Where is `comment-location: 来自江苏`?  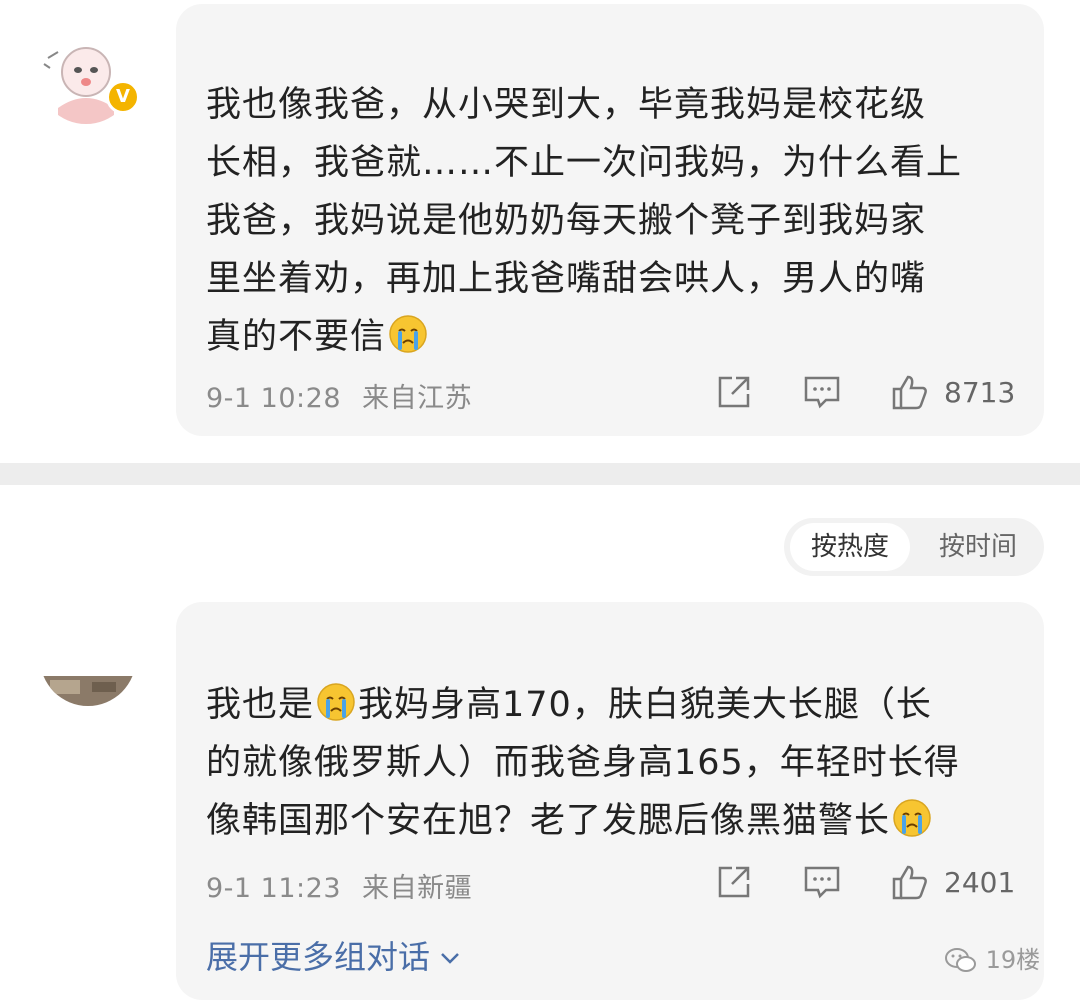
comment-location: 来自江苏 is located at coordinates (417, 398).